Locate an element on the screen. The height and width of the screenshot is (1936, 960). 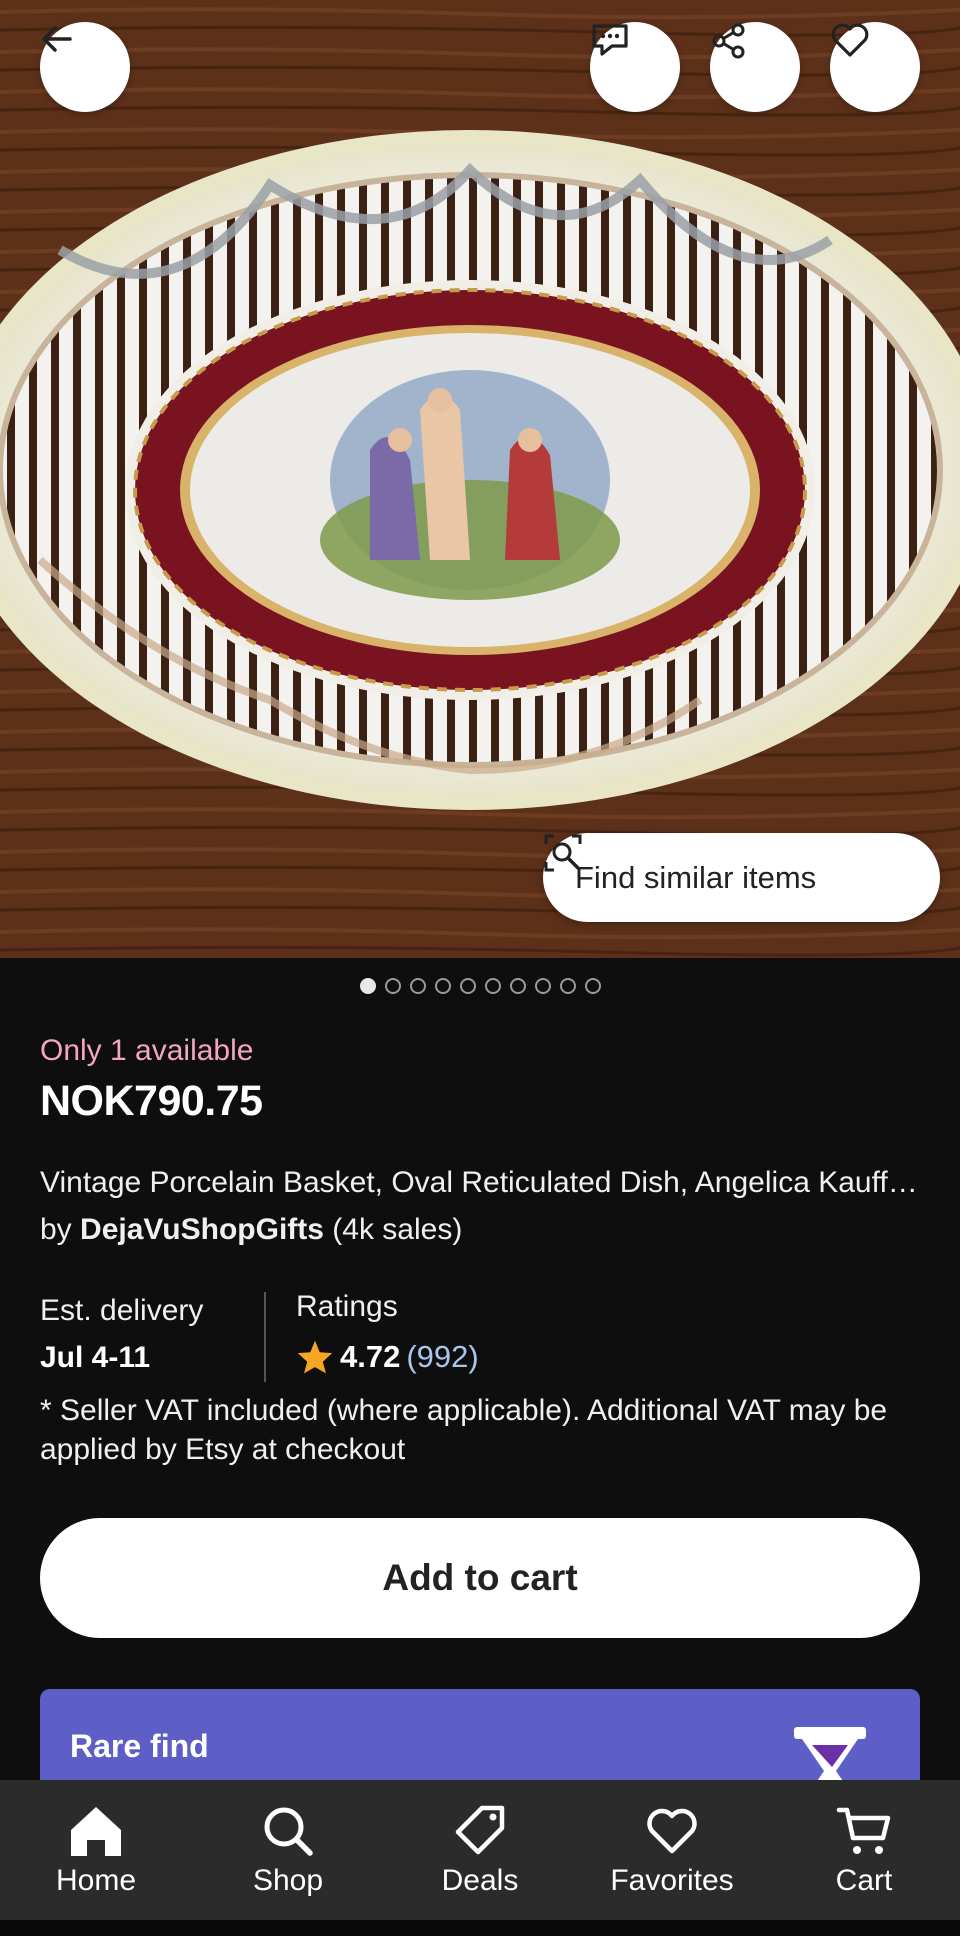
find-similar-label: Find similar items is located at coordinates (696, 877).